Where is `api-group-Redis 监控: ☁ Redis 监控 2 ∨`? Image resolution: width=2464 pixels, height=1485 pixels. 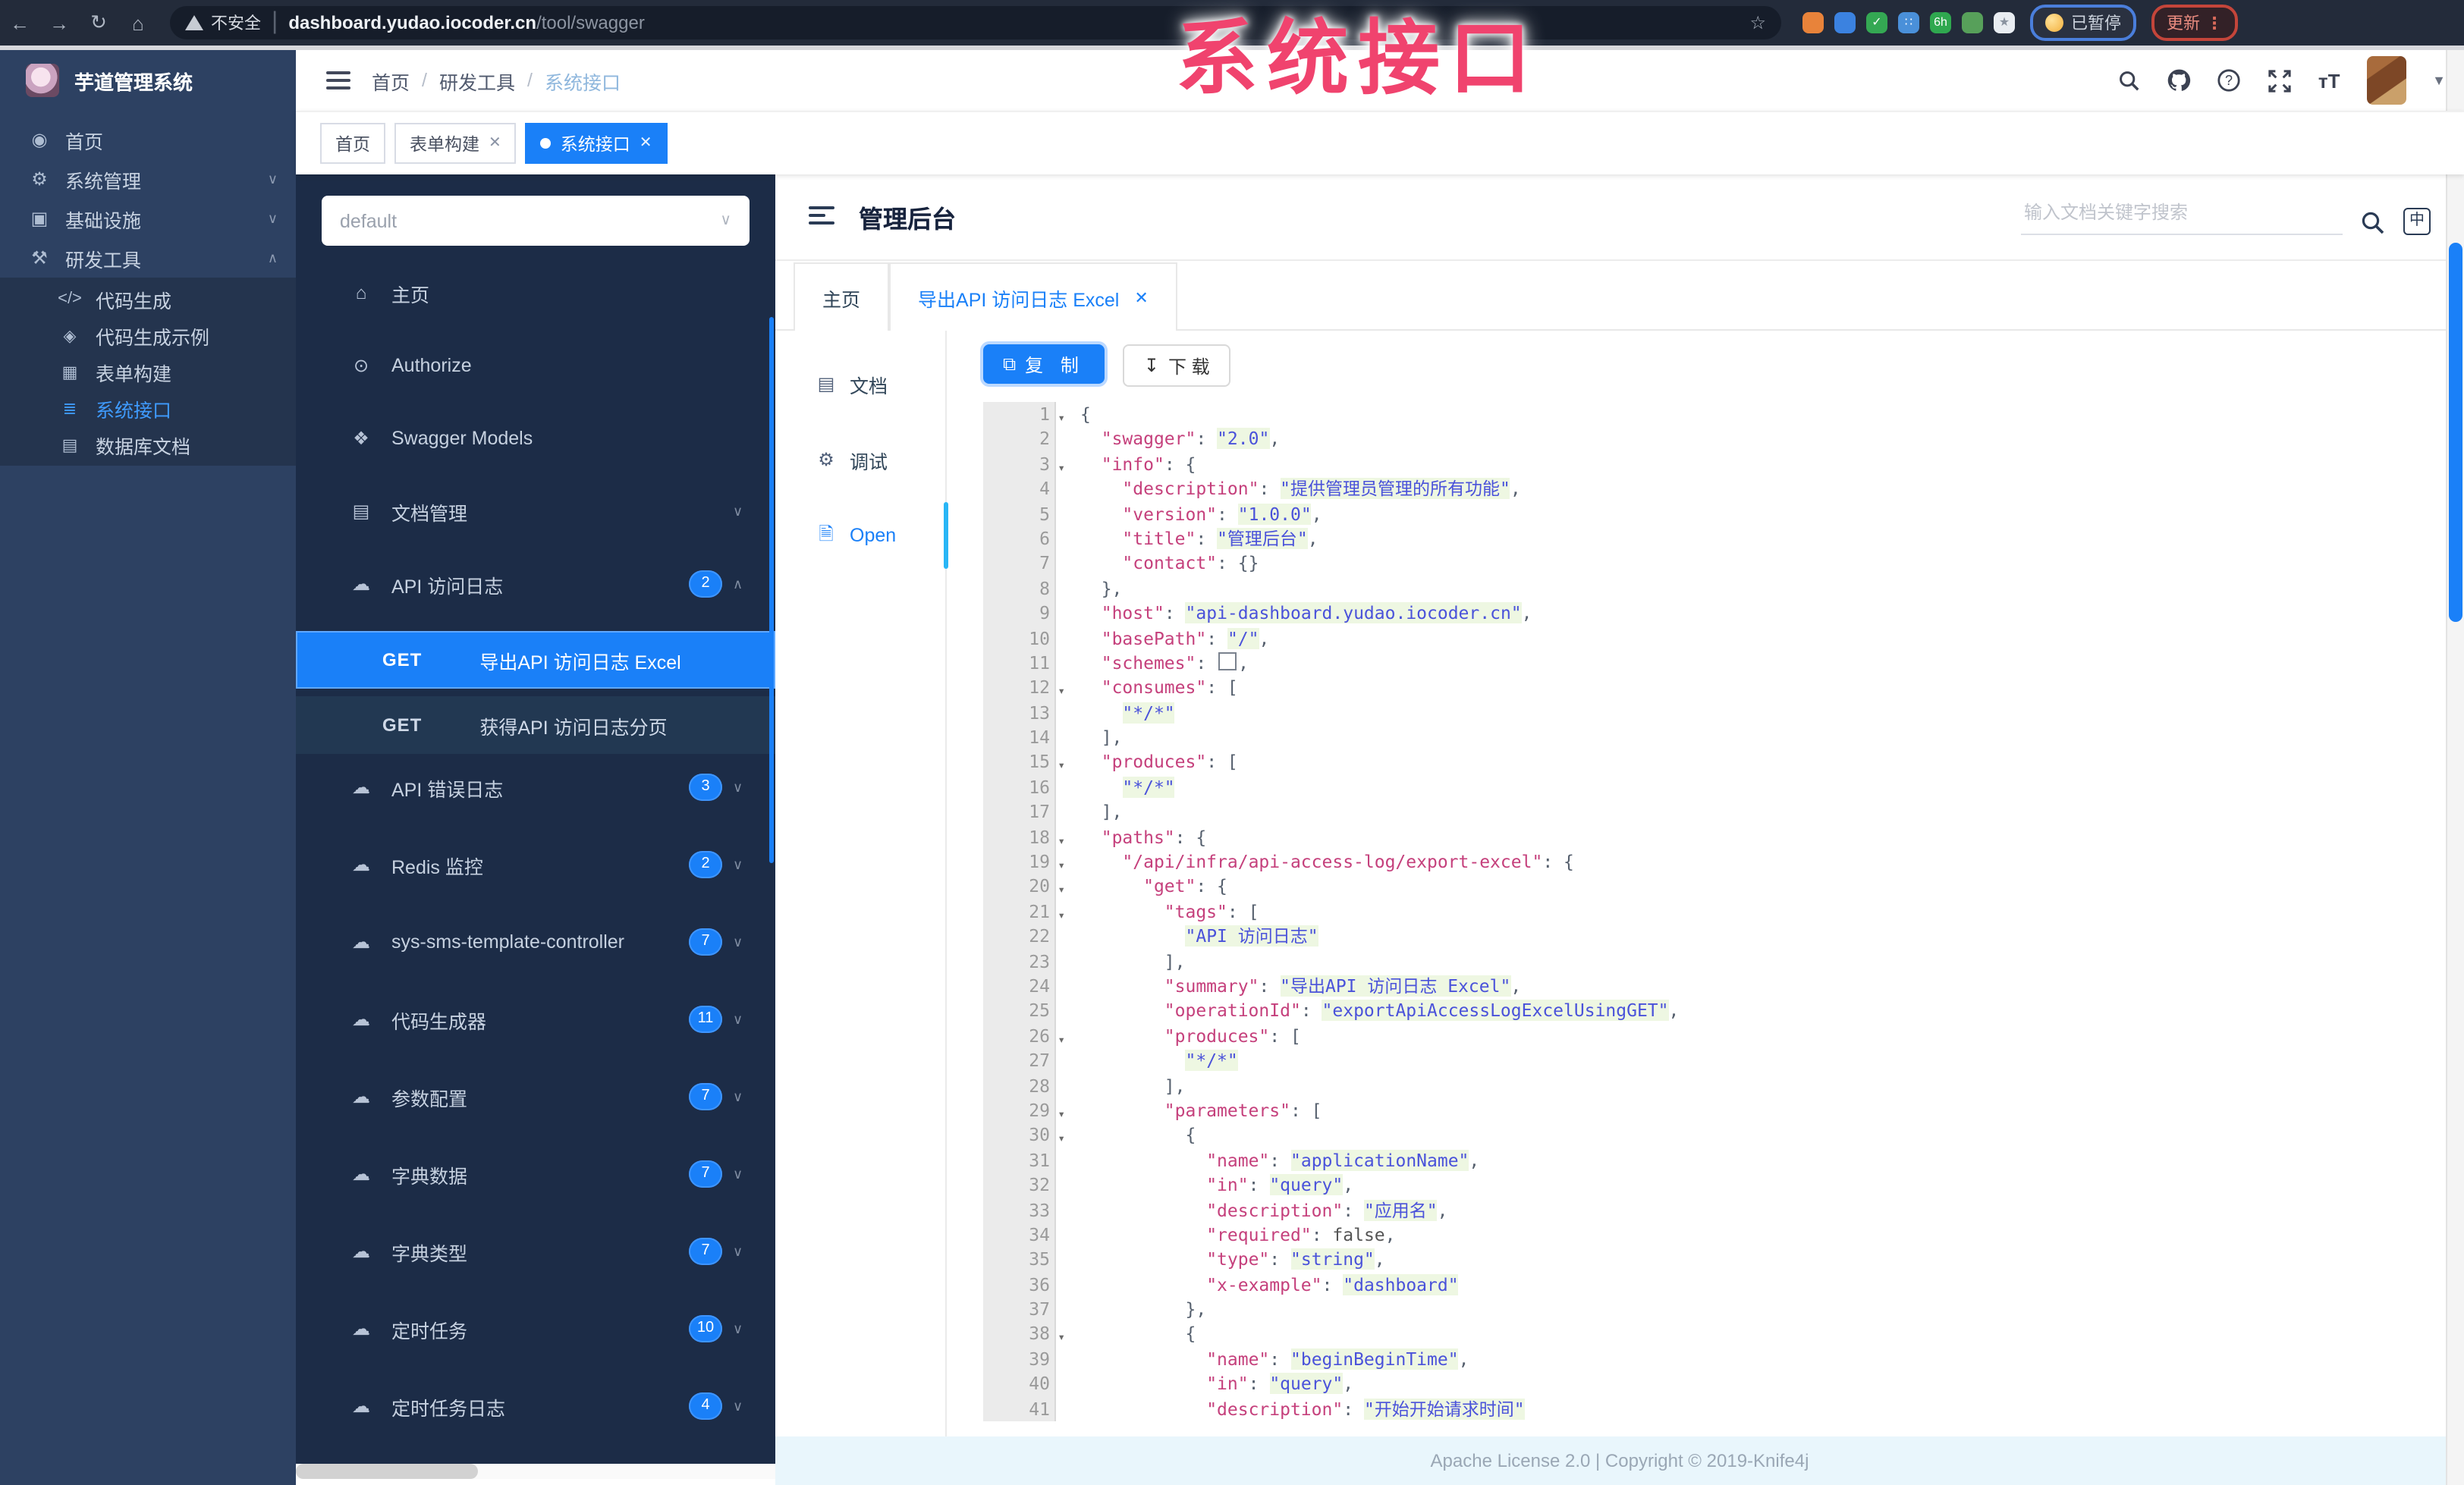
api-group-Redis 监控: ☁ Redis 监控 2 ∨ is located at coordinates (535, 864).